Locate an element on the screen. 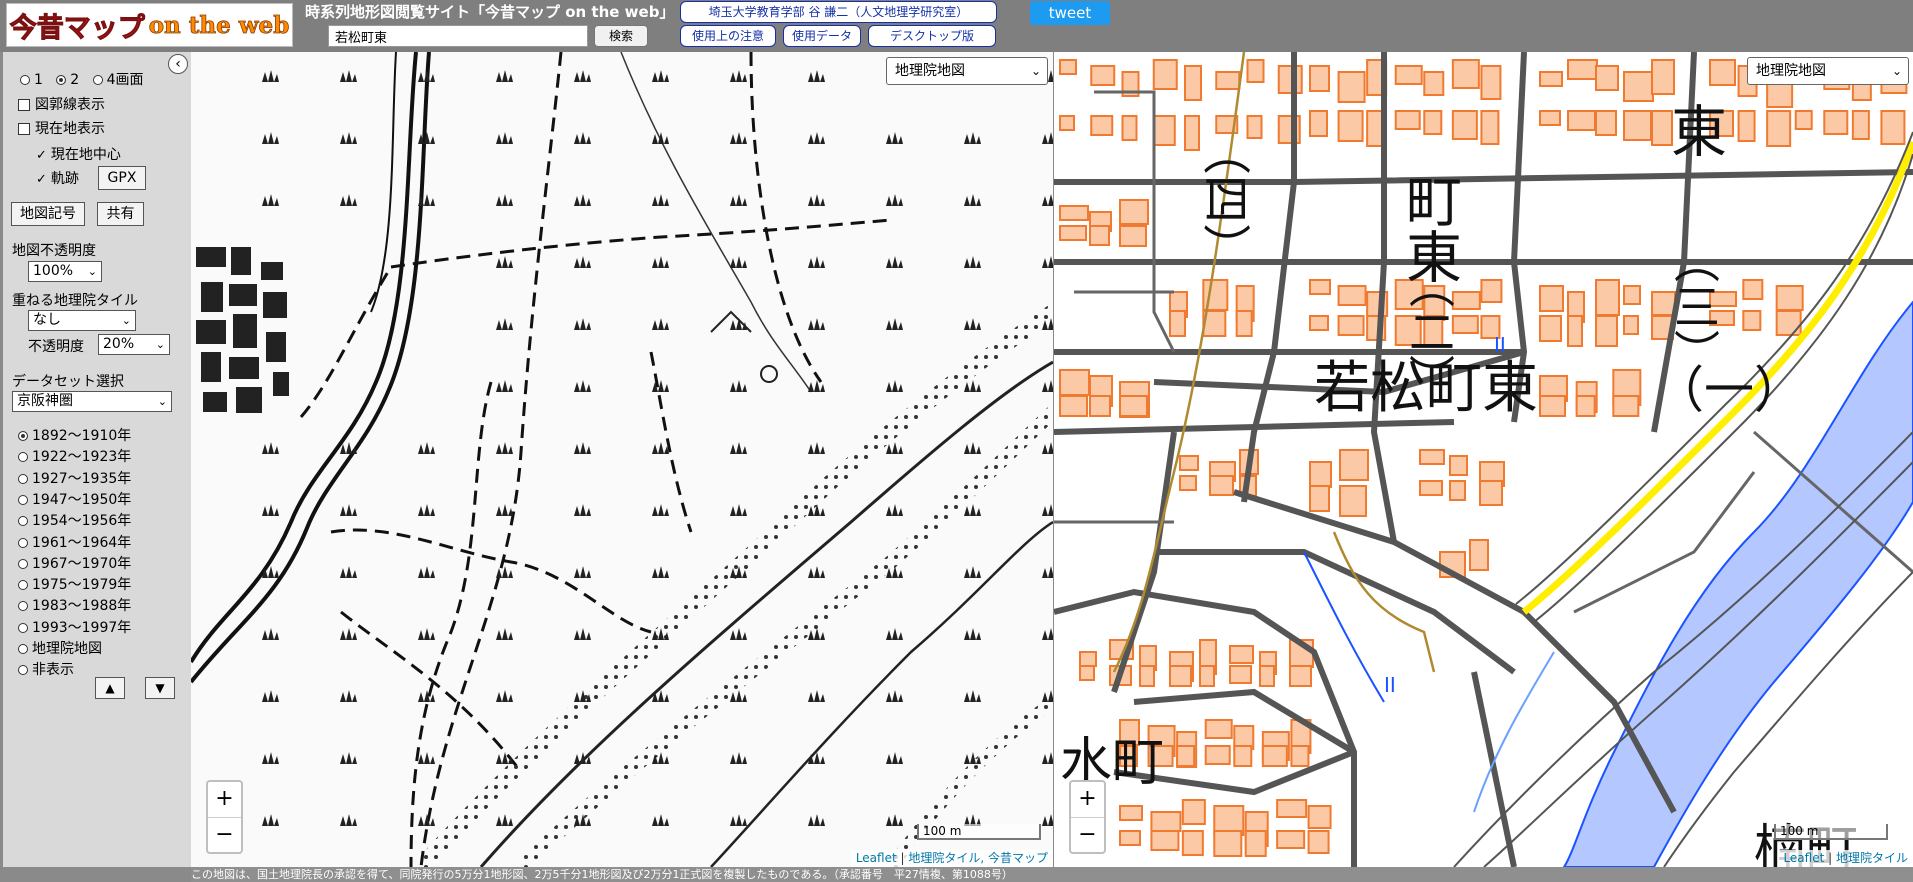 This screenshot has width=1913, height=882. label-area-1: （一） is located at coordinates (1729, 390).